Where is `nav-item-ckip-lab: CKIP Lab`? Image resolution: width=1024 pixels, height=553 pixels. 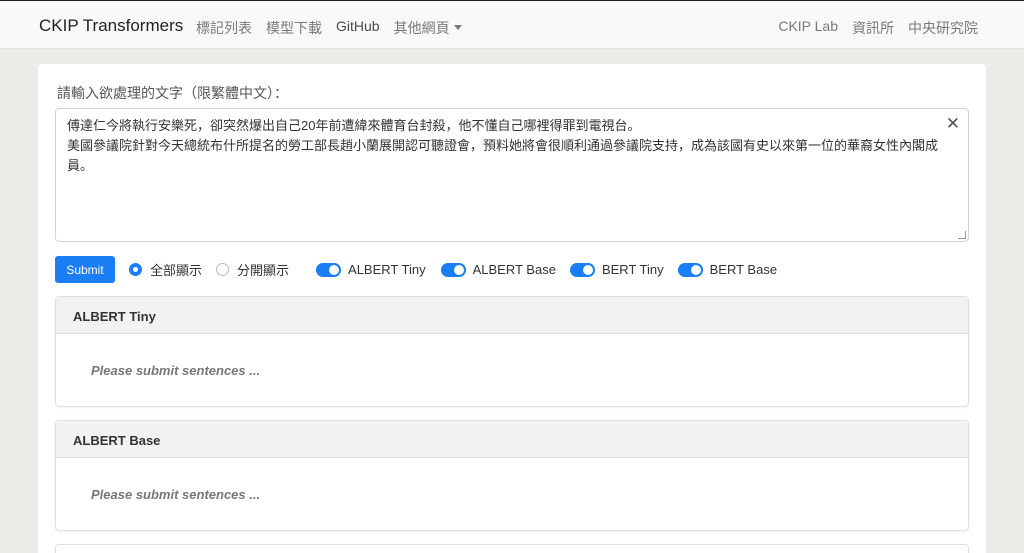 nav-item-ckip-lab: CKIP Lab is located at coordinates (808, 28).